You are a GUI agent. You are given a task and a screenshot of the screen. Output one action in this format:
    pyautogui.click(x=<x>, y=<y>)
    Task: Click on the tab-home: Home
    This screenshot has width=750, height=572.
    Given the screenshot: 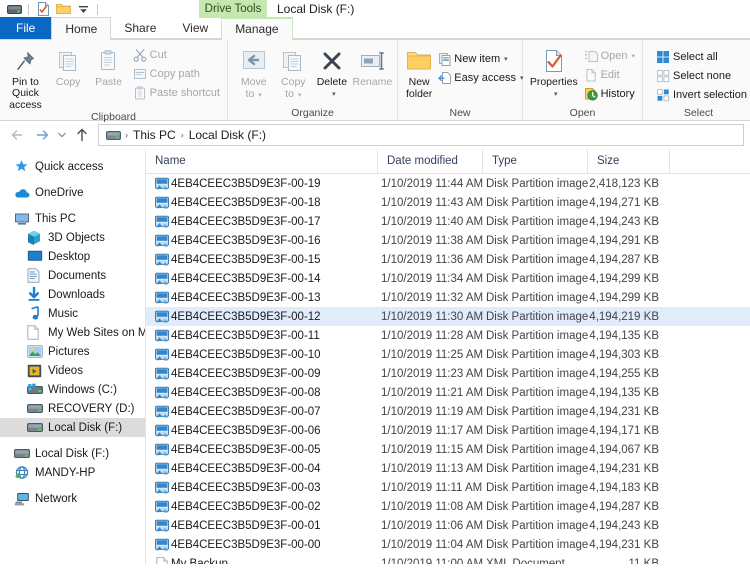 What is the action you would take?
    pyautogui.click(x=81, y=28)
    